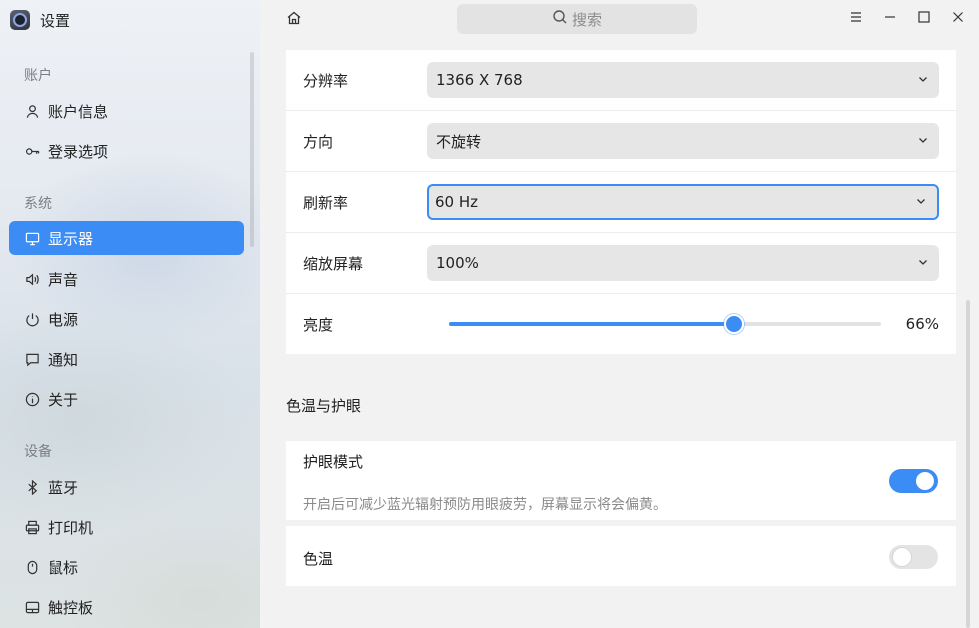  I want to click on refresh-rate-label: 刷新率, so click(326, 202).